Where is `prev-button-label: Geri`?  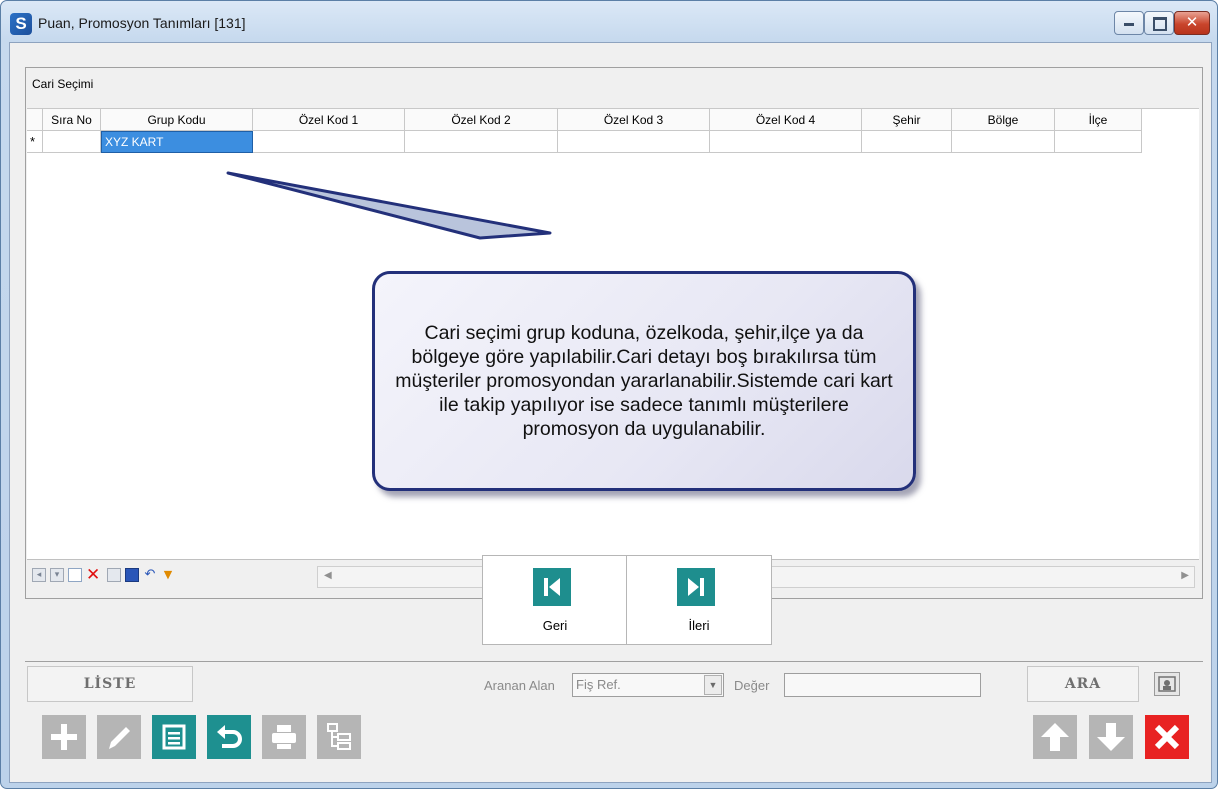
prev-button-label: Geri is located at coordinates (555, 625).